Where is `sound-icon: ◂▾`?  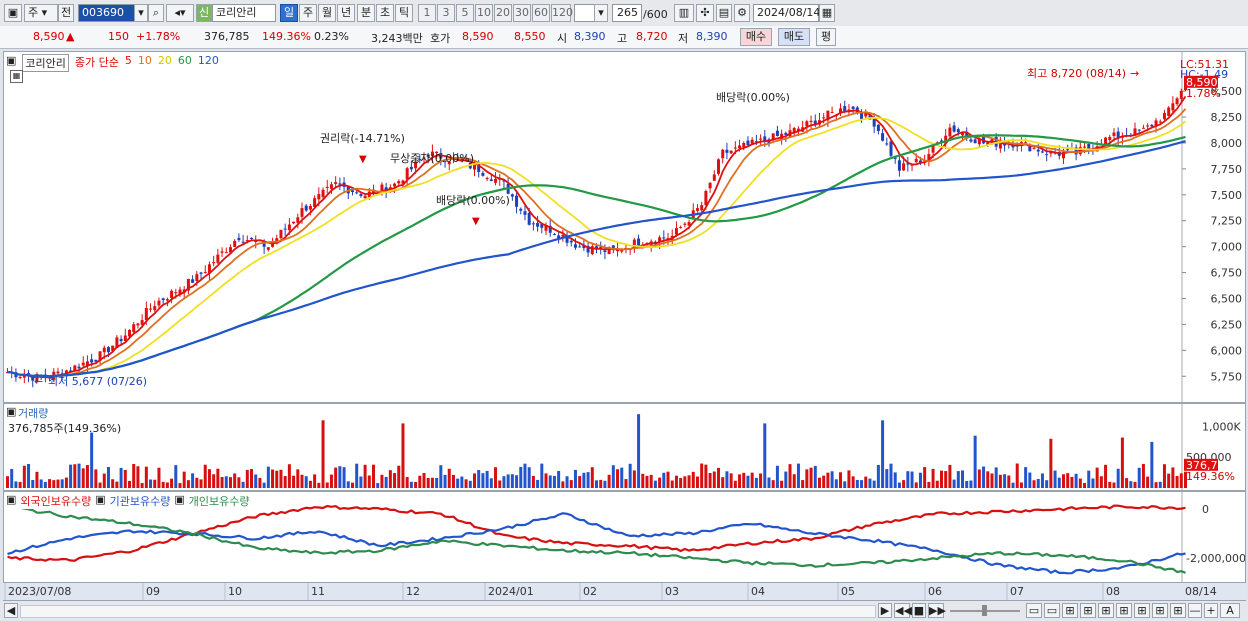 sound-icon: ◂▾ is located at coordinates (180, 13).